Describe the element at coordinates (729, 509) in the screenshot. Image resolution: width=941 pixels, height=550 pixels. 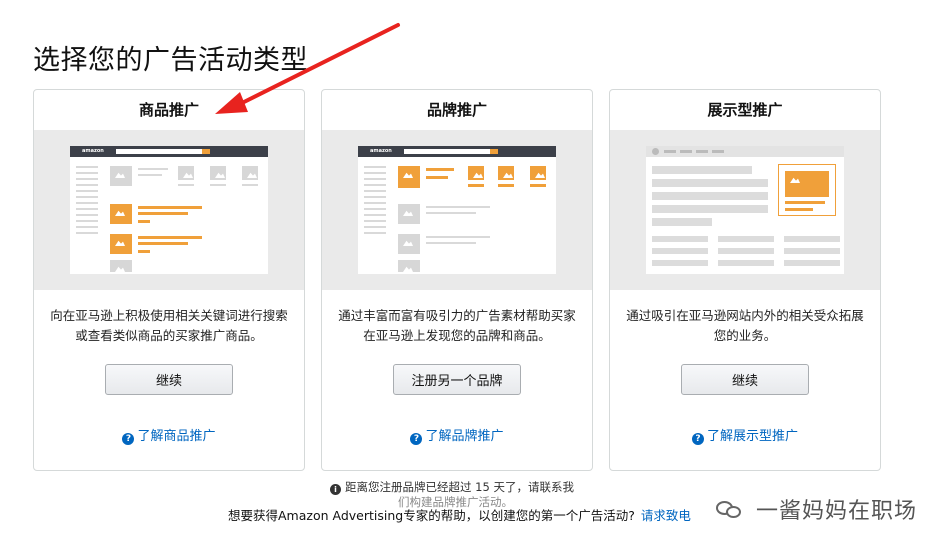
I see `wechat-icon` at that location.